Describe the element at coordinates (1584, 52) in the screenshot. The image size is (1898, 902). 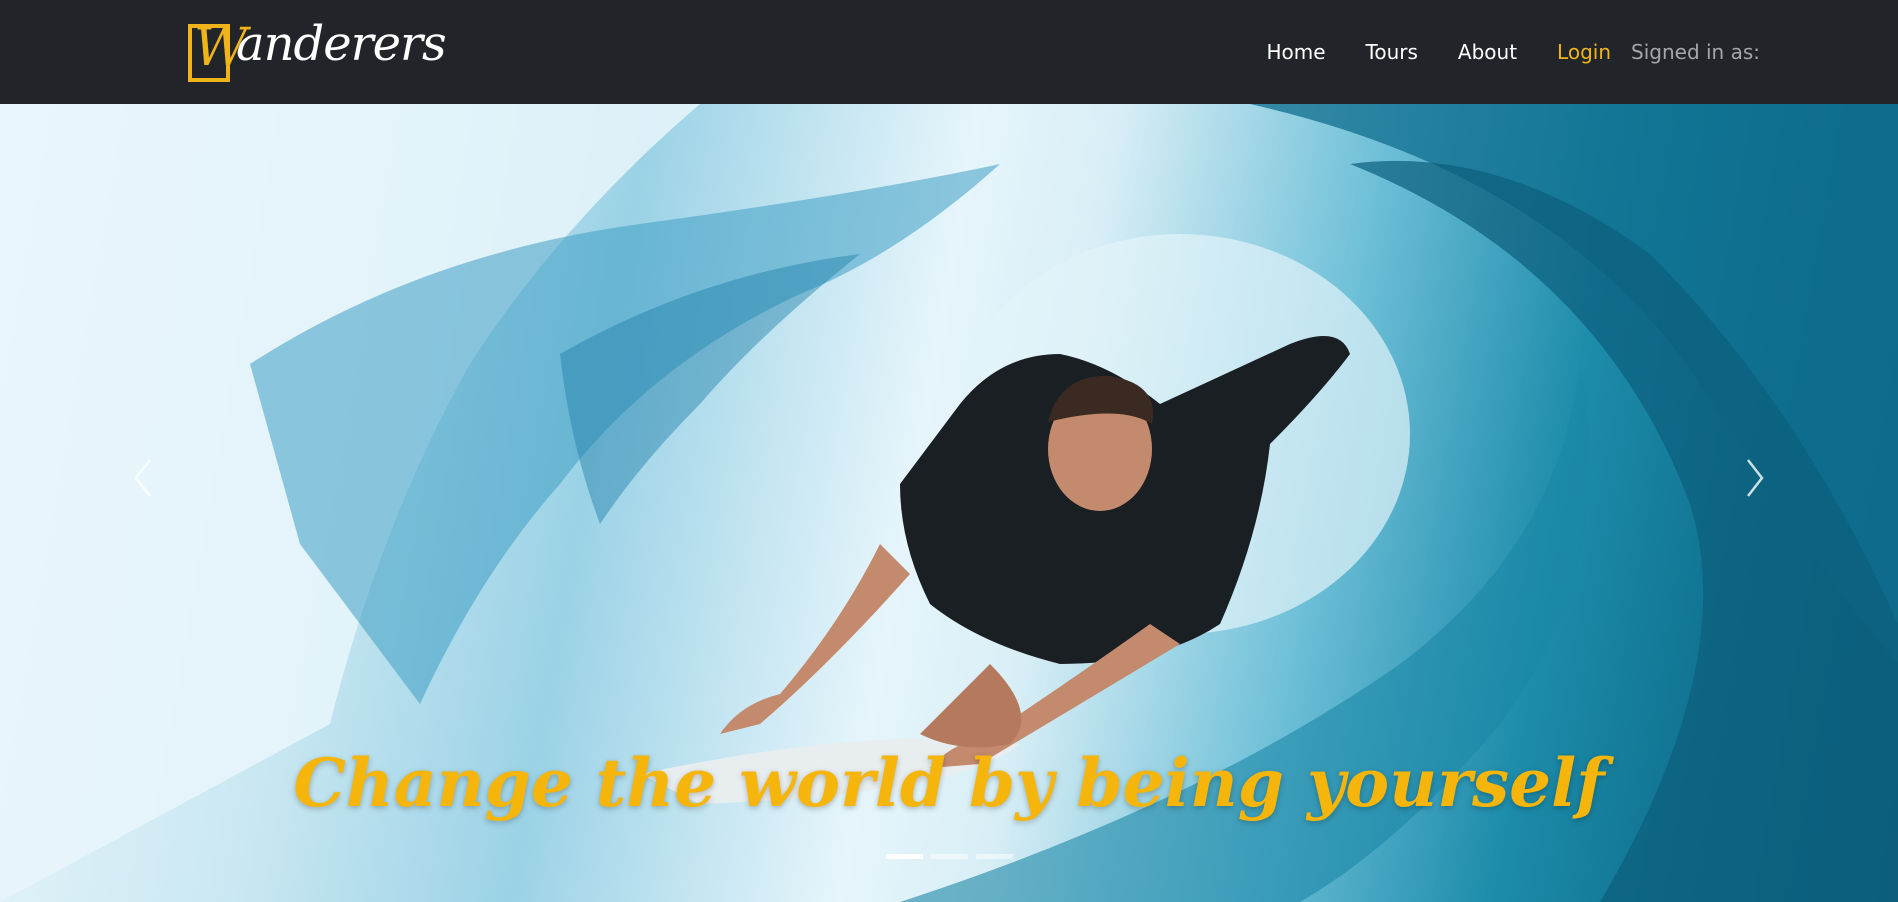
I see `nav-link-login: Login` at that location.